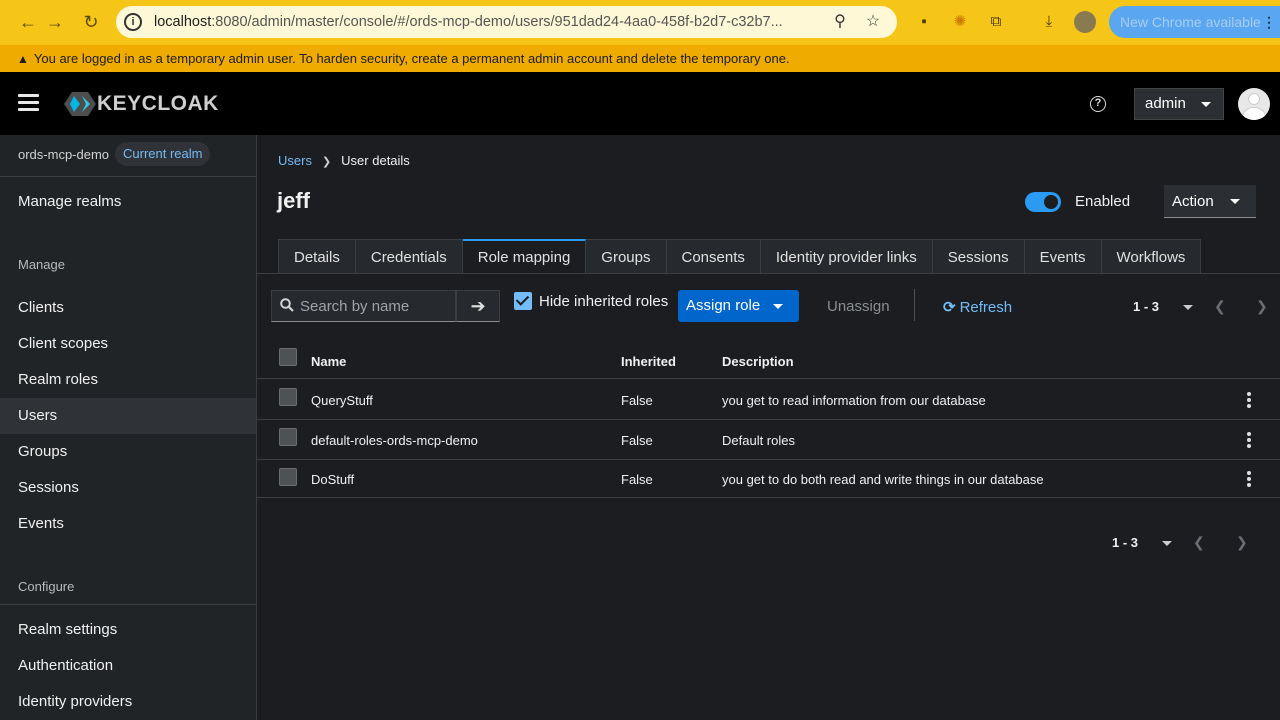 The image size is (1280, 720). I want to click on search-submit-button: ➔, so click(478, 306).